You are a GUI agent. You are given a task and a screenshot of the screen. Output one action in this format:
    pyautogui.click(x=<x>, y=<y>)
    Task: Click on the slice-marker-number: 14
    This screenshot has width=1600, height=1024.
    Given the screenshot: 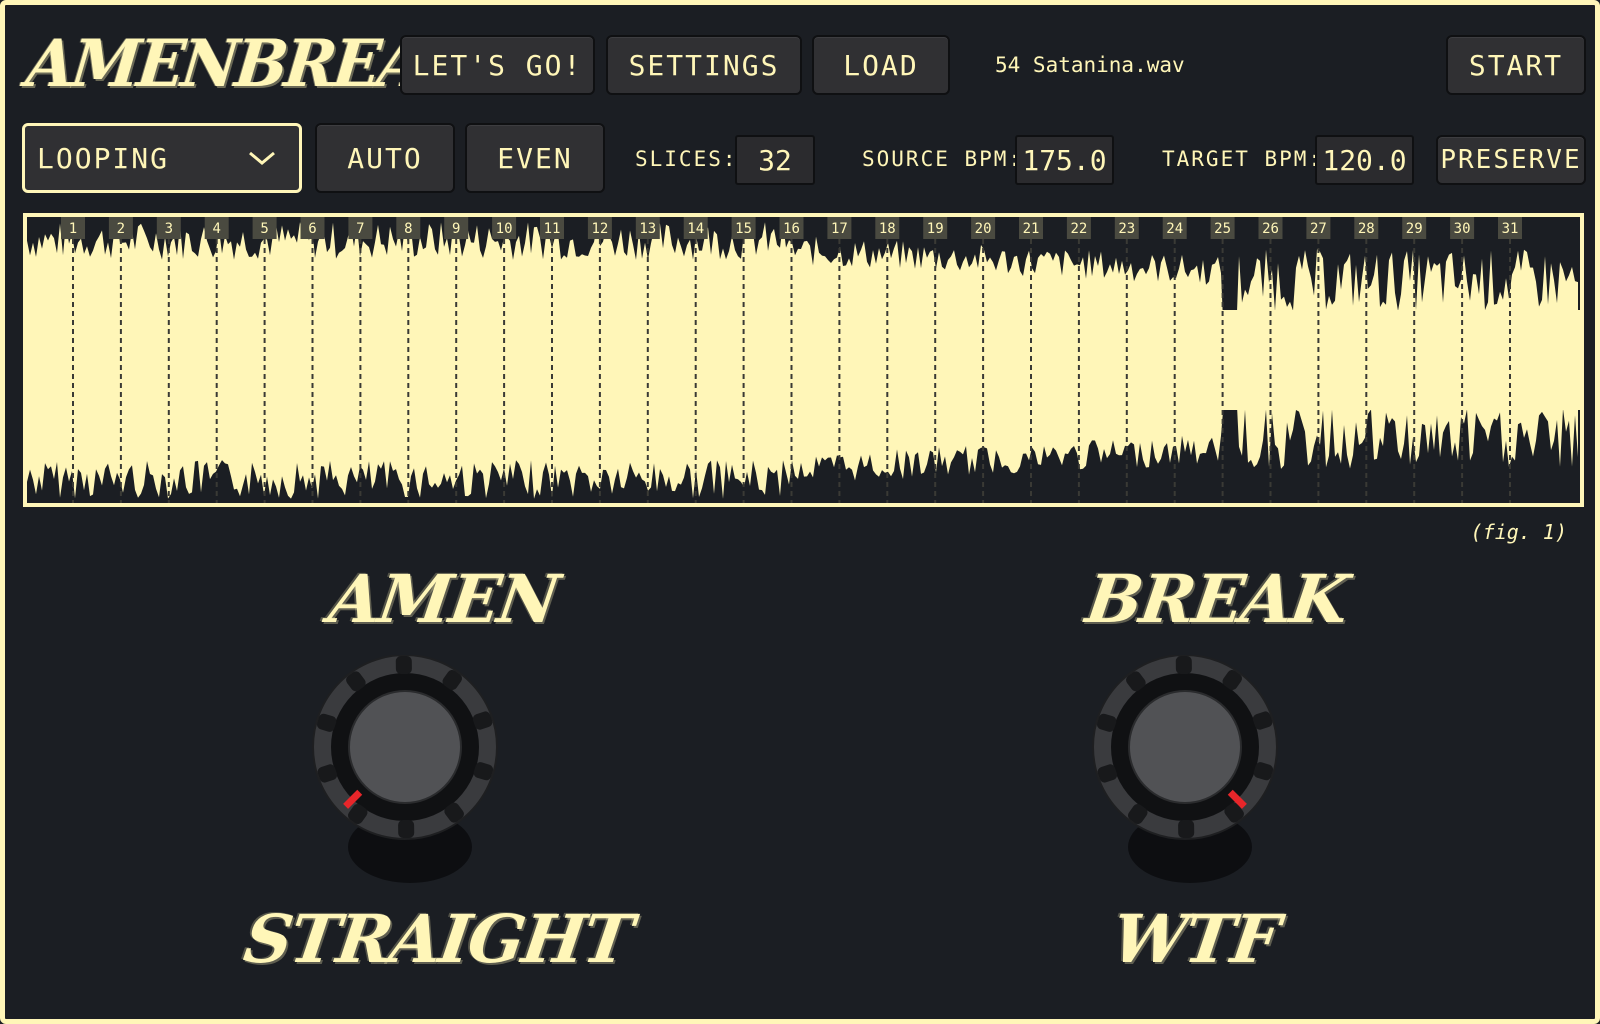 What is the action you would take?
    pyautogui.click(x=695, y=229)
    